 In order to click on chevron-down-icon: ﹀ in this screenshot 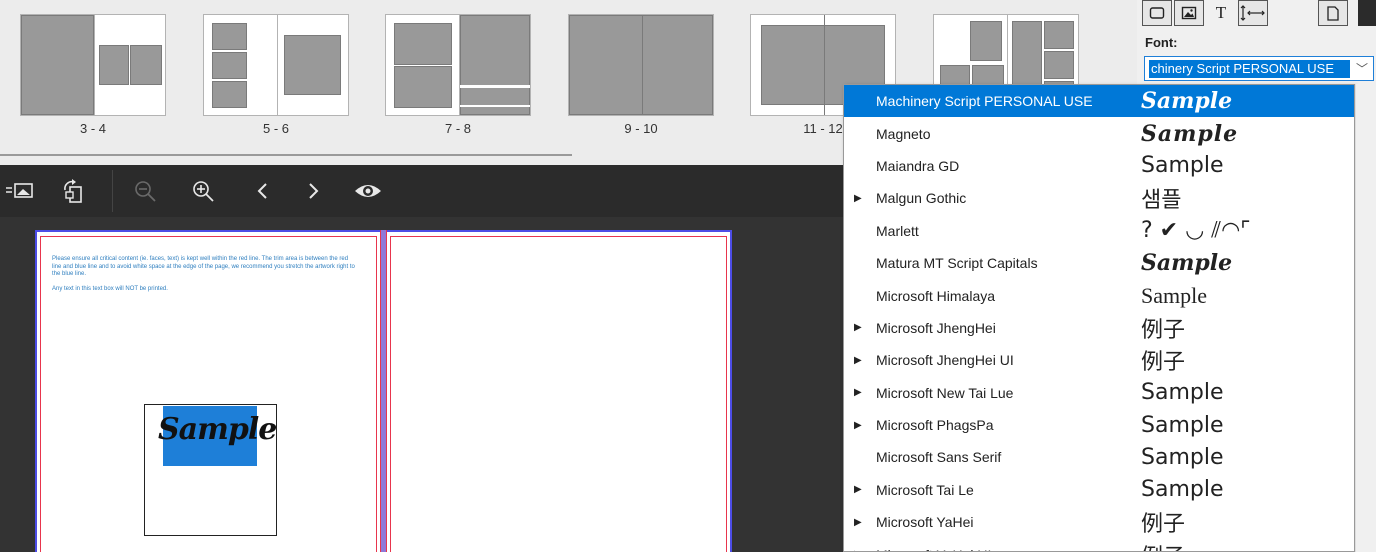, I will do `click(1362, 68)`.